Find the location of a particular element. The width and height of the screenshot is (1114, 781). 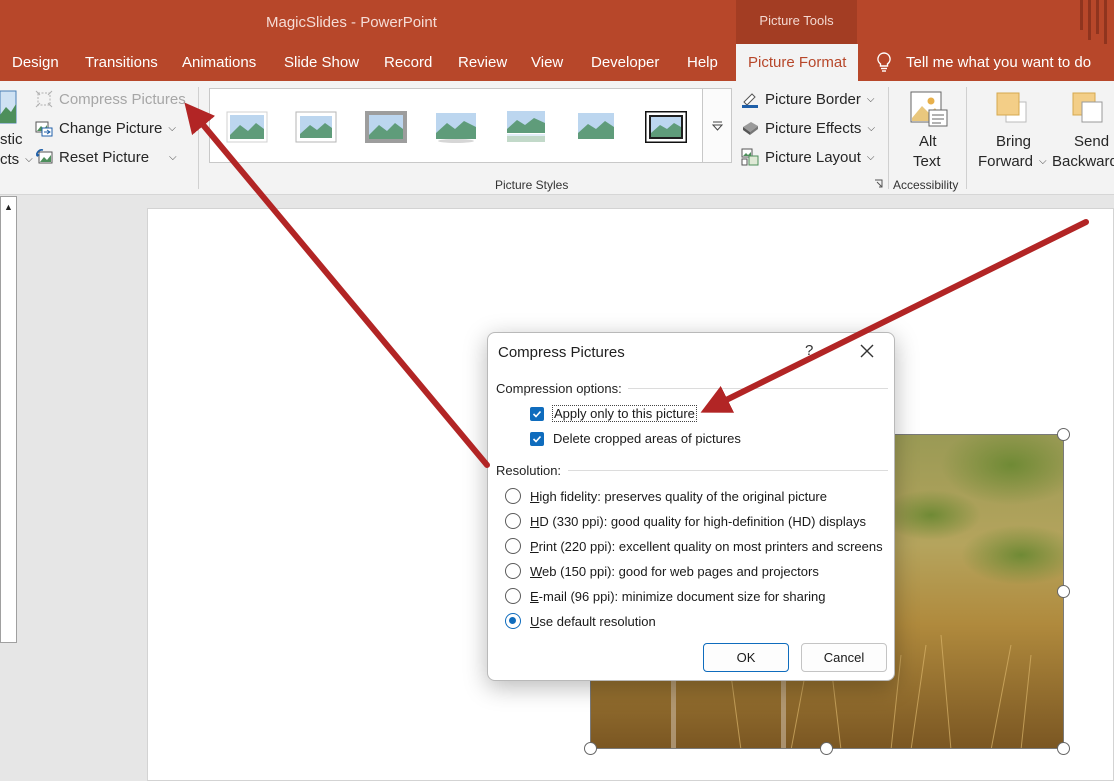

accessibility-group-label: Accessibility is located at coordinates (926, 185).